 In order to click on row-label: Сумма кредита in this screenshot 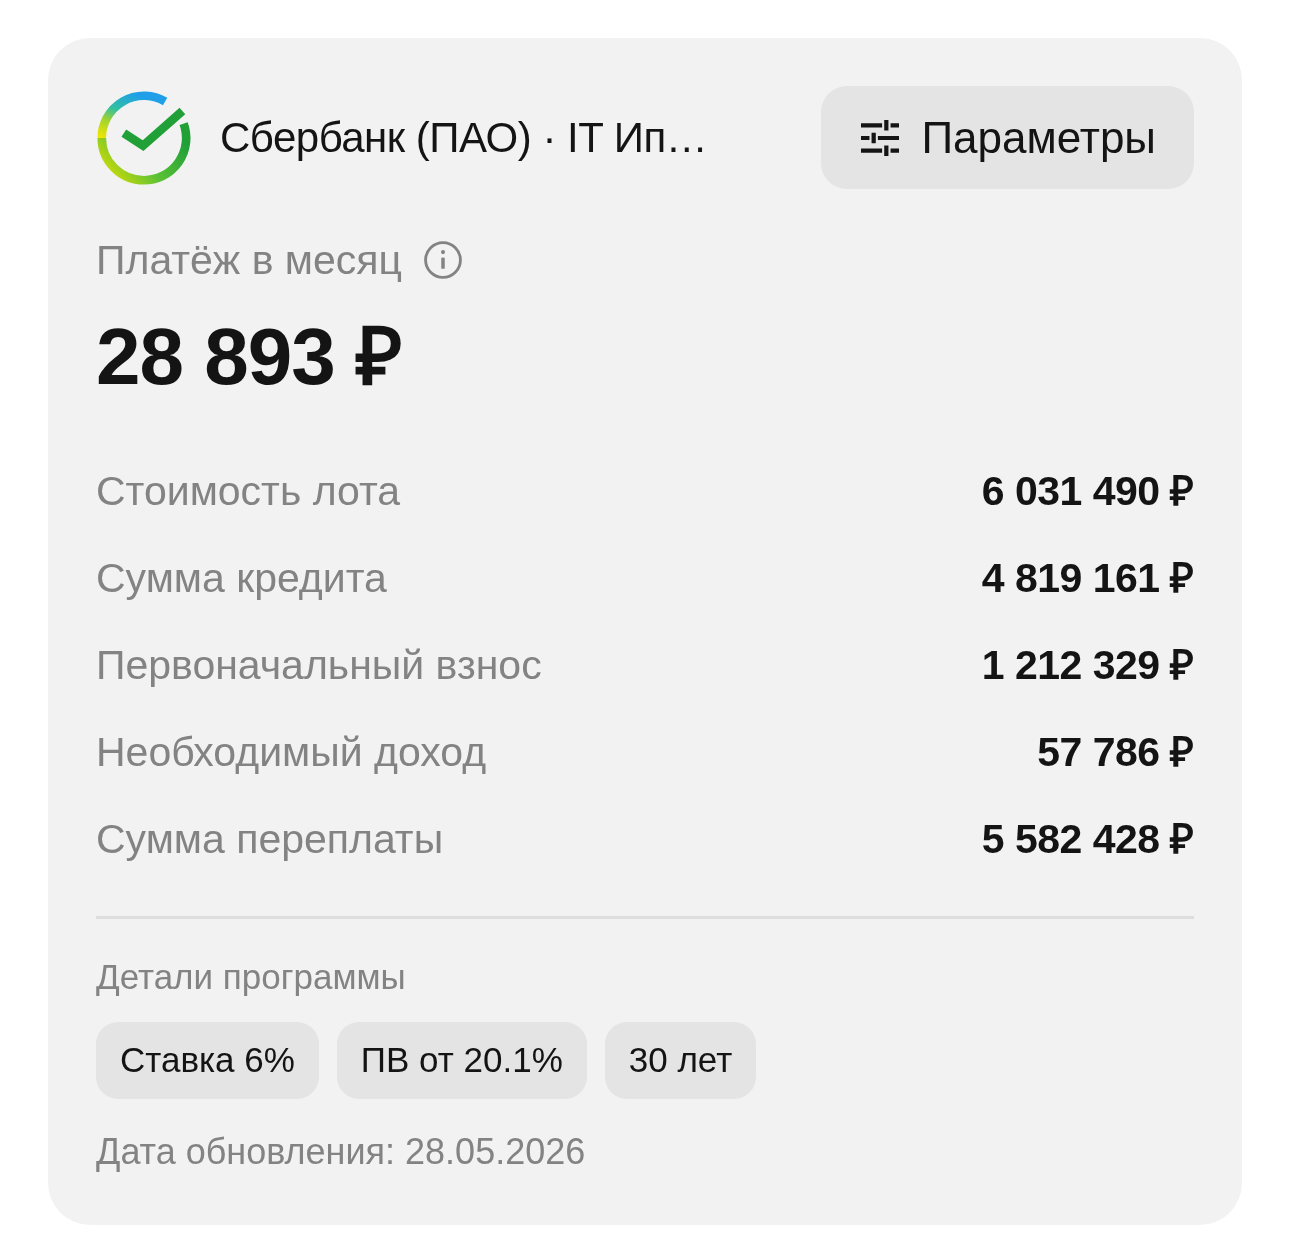, I will do `click(241, 578)`.